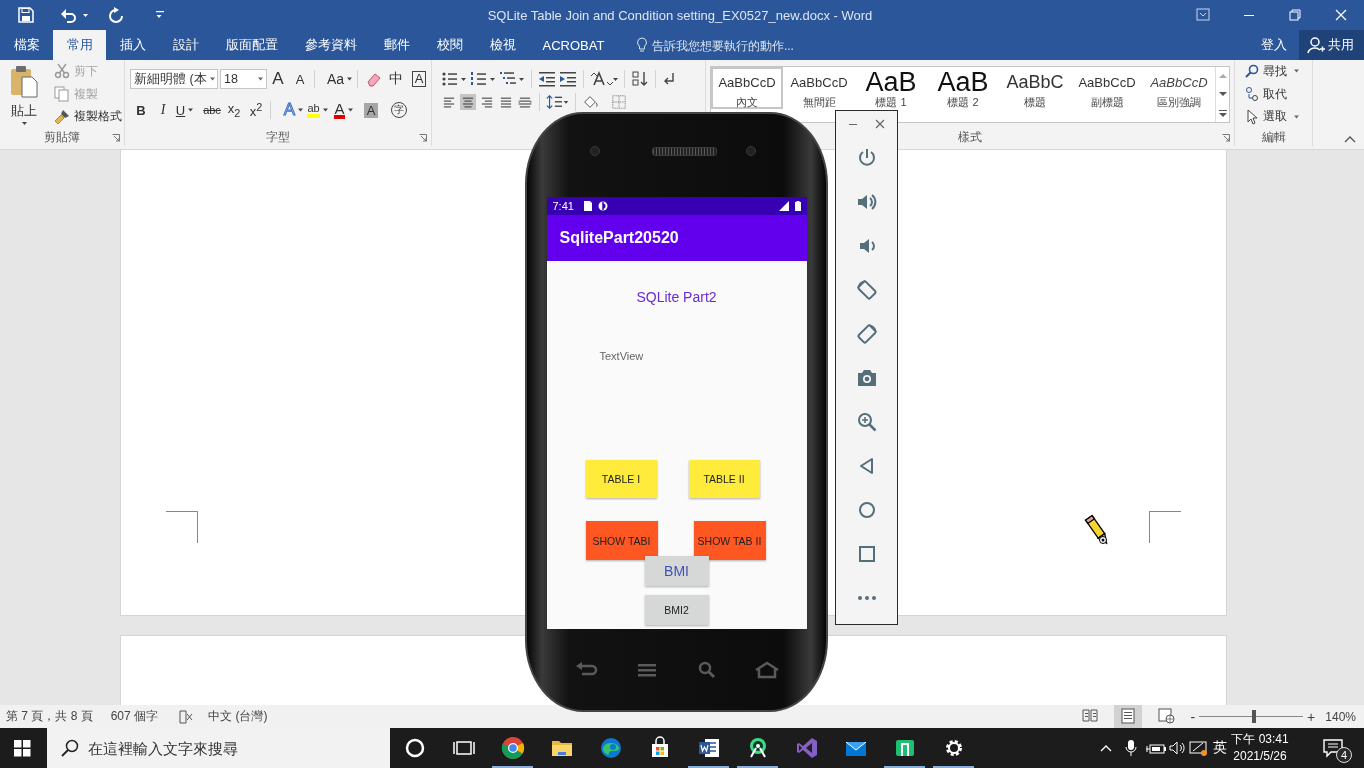 The image size is (1364, 768). Describe the element at coordinates (340, 79) in the screenshot. I see `change-case-button: Aa` at that location.